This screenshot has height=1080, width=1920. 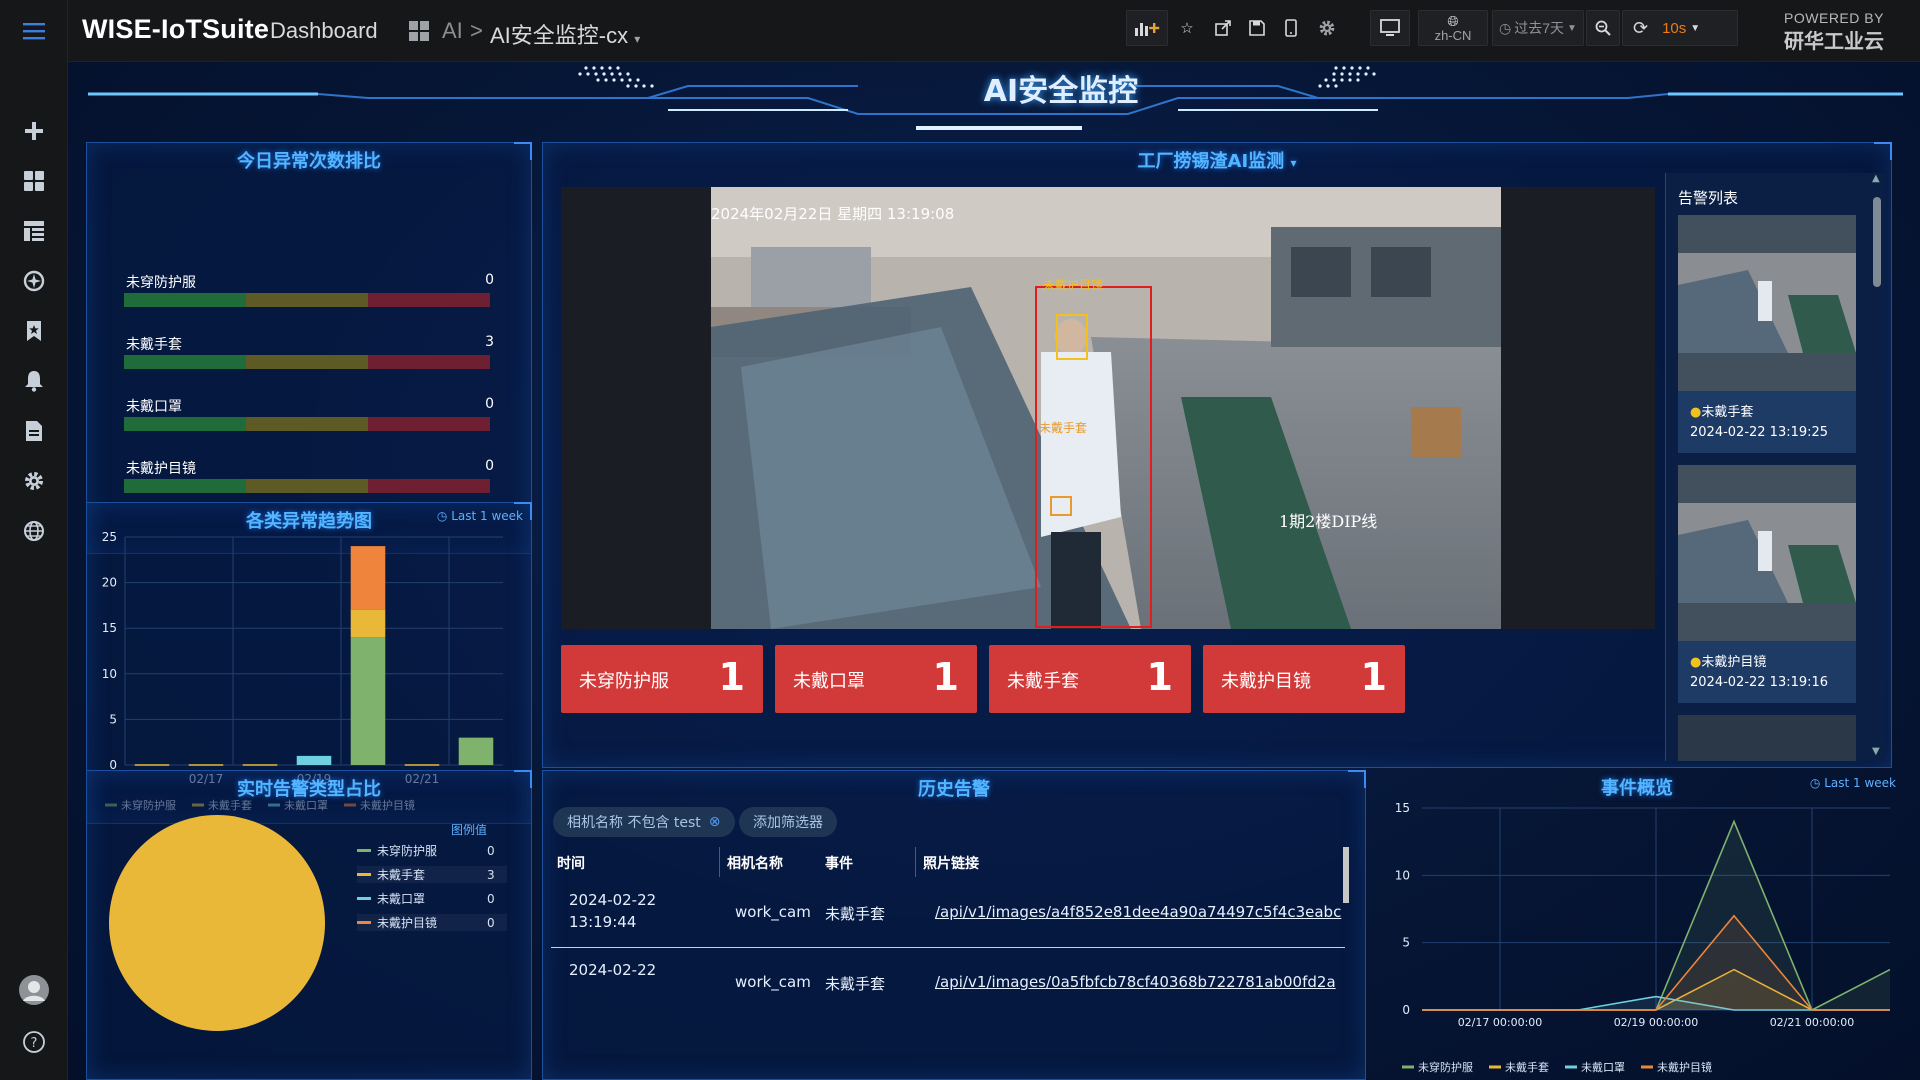 I want to click on scroll-down-icon: ▼, so click(x=1876, y=751).